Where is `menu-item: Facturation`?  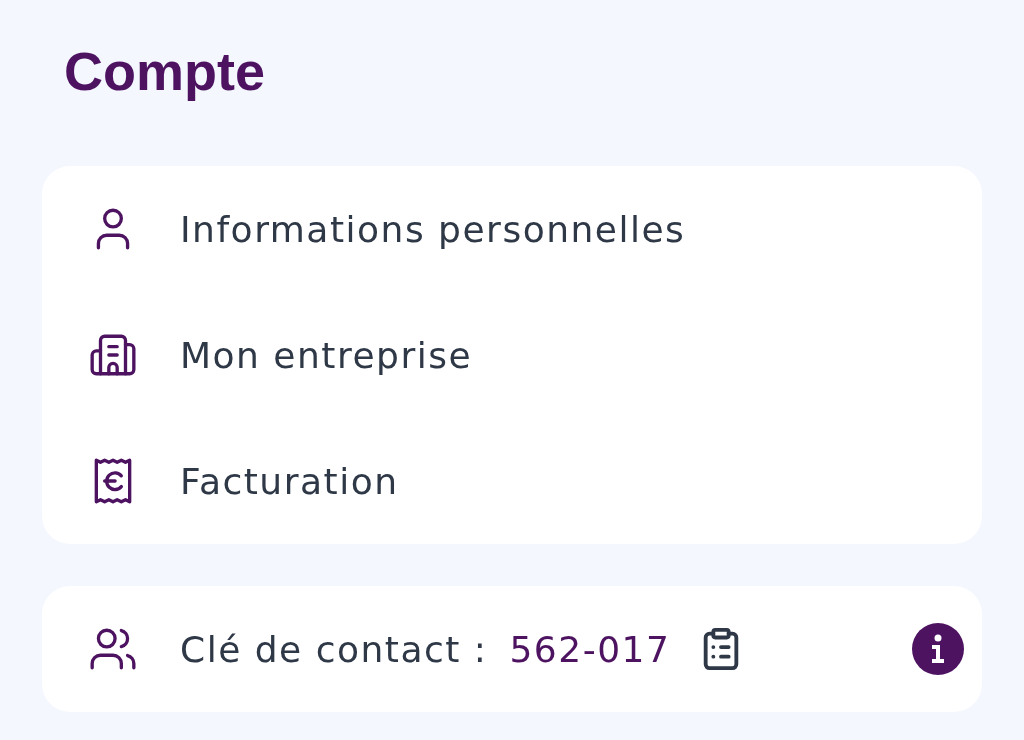 menu-item: Facturation is located at coordinates (289, 481).